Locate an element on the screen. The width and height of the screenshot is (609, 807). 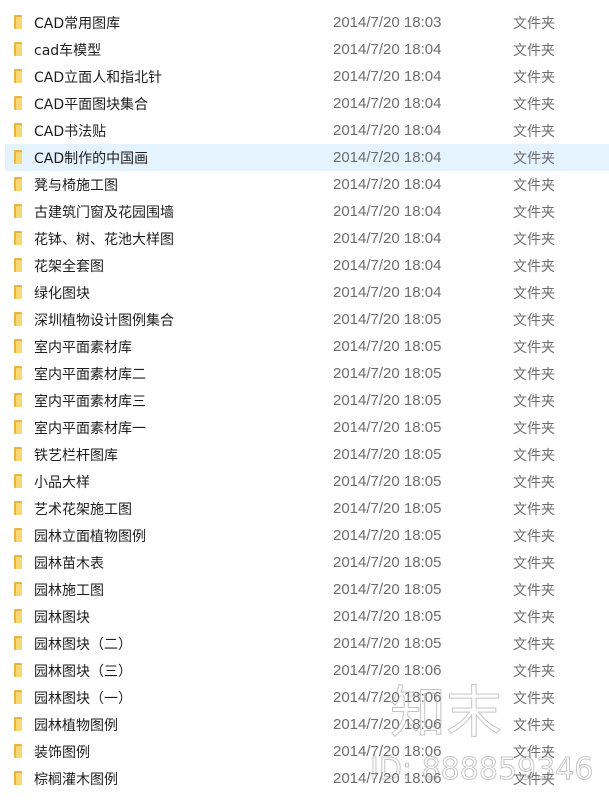
file-name: 深圳植物设计图例集合 is located at coordinates (104, 320).